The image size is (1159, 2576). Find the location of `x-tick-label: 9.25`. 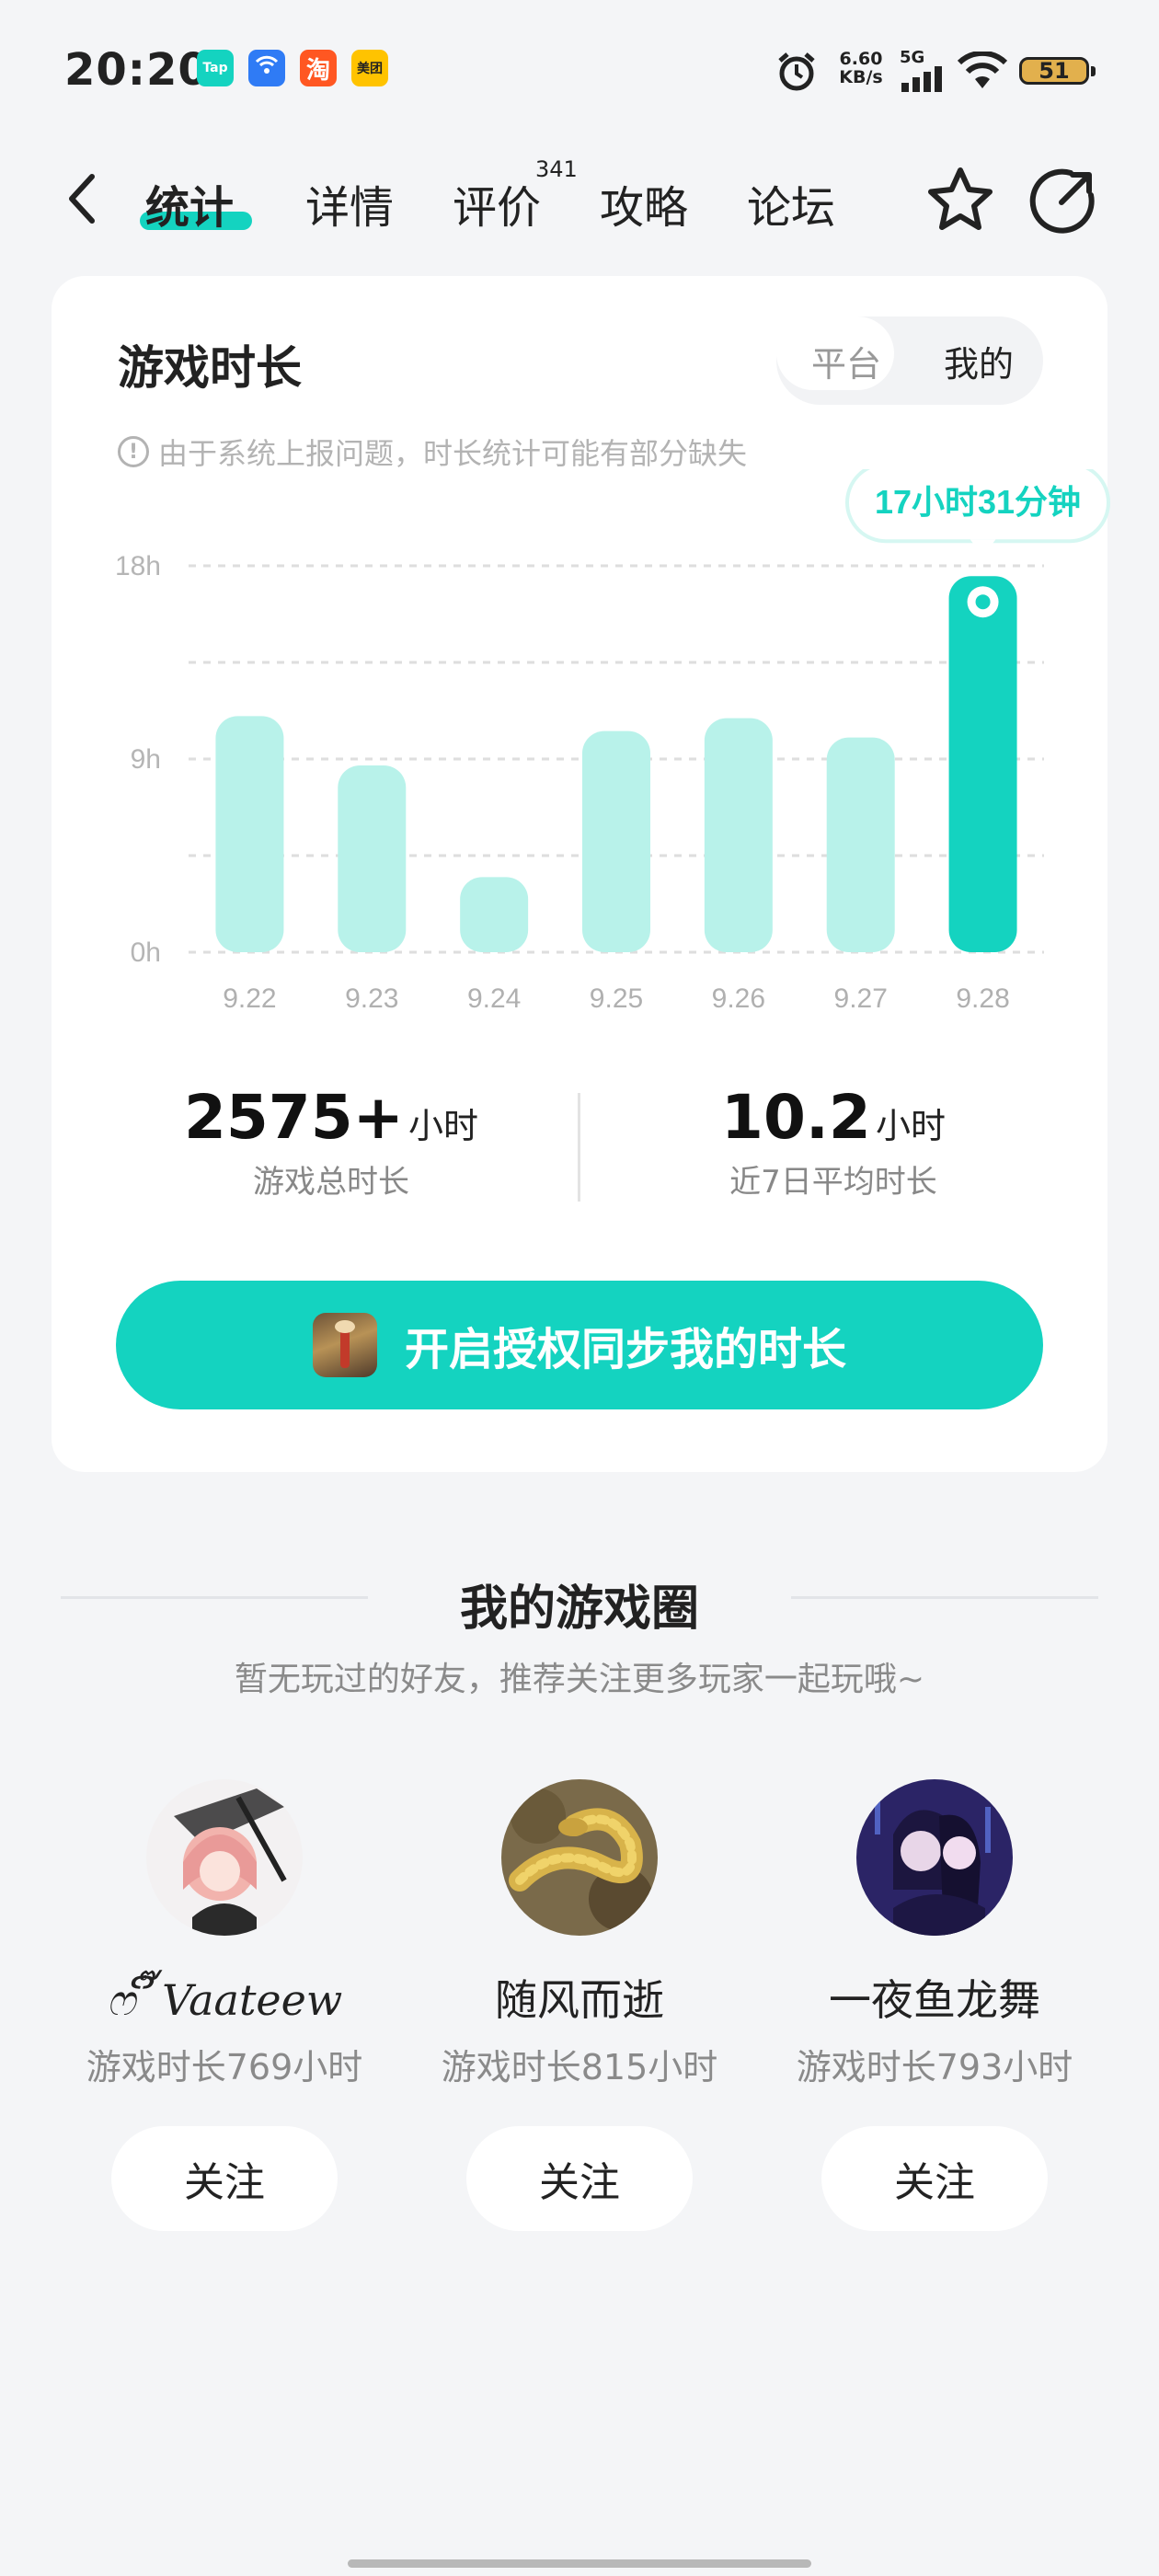

x-tick-label: 9.25 is located at coordinates (616, 998).